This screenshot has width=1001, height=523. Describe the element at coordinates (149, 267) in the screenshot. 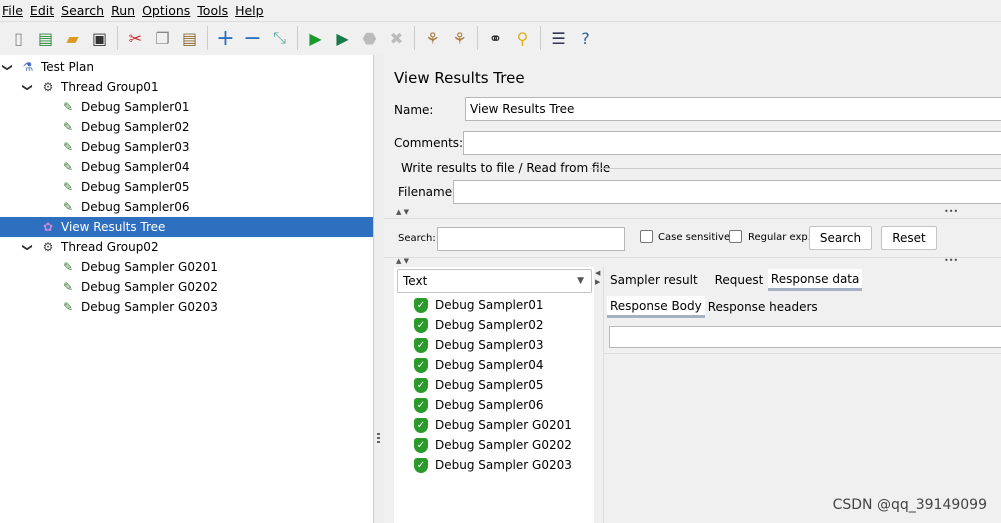

I see `tree-node-label: Debug Sampler G0201` at that location.